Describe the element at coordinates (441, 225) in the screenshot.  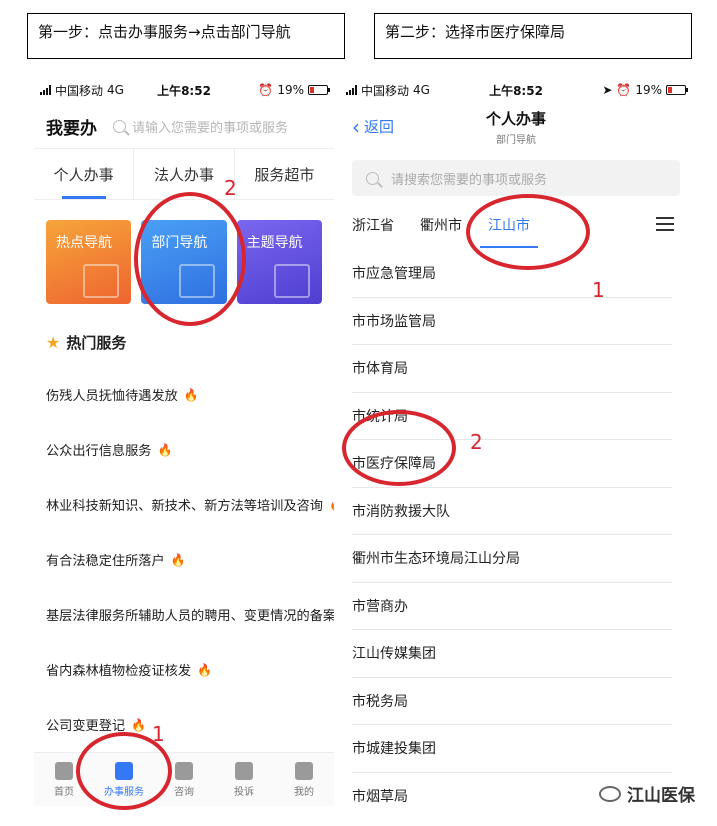
I see `region-tab-quzhou: 衢州市` at that location.